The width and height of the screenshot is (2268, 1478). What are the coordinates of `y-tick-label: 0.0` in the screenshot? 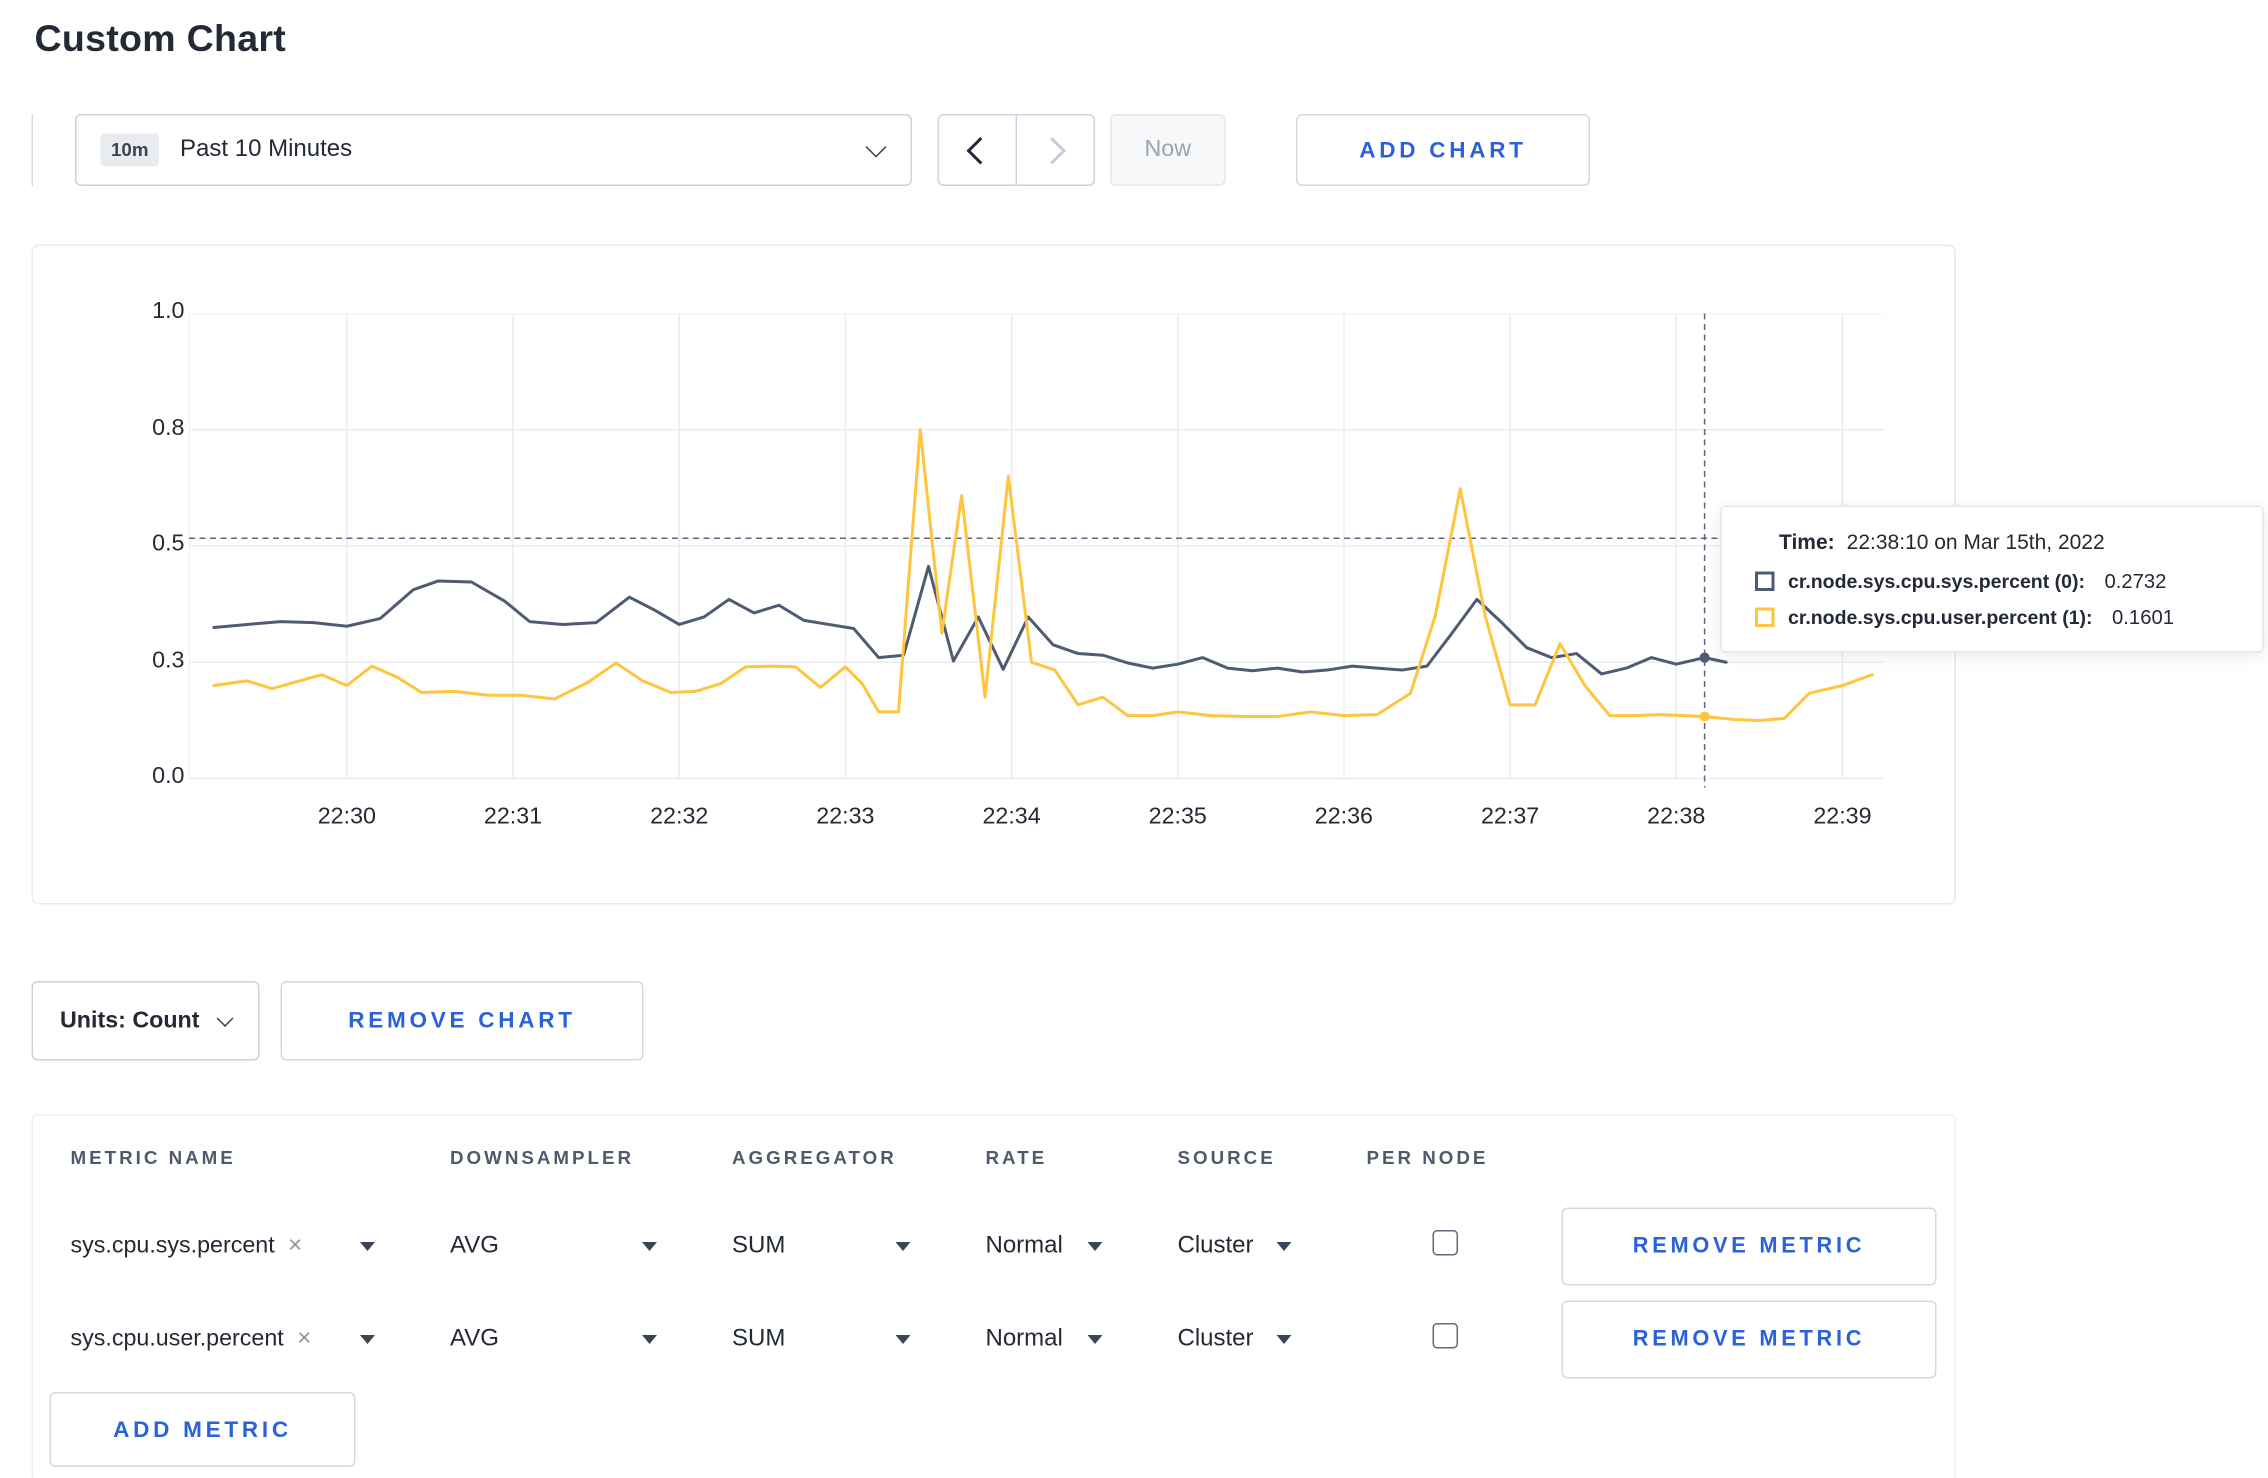 It's located at (168, 776).